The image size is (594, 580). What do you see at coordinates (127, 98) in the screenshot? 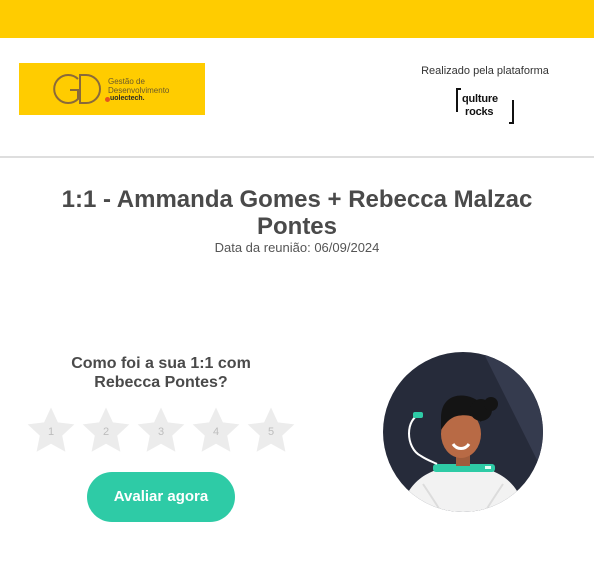
I see `logo-line-3: uolectech.` at bounding box center [127, 98].